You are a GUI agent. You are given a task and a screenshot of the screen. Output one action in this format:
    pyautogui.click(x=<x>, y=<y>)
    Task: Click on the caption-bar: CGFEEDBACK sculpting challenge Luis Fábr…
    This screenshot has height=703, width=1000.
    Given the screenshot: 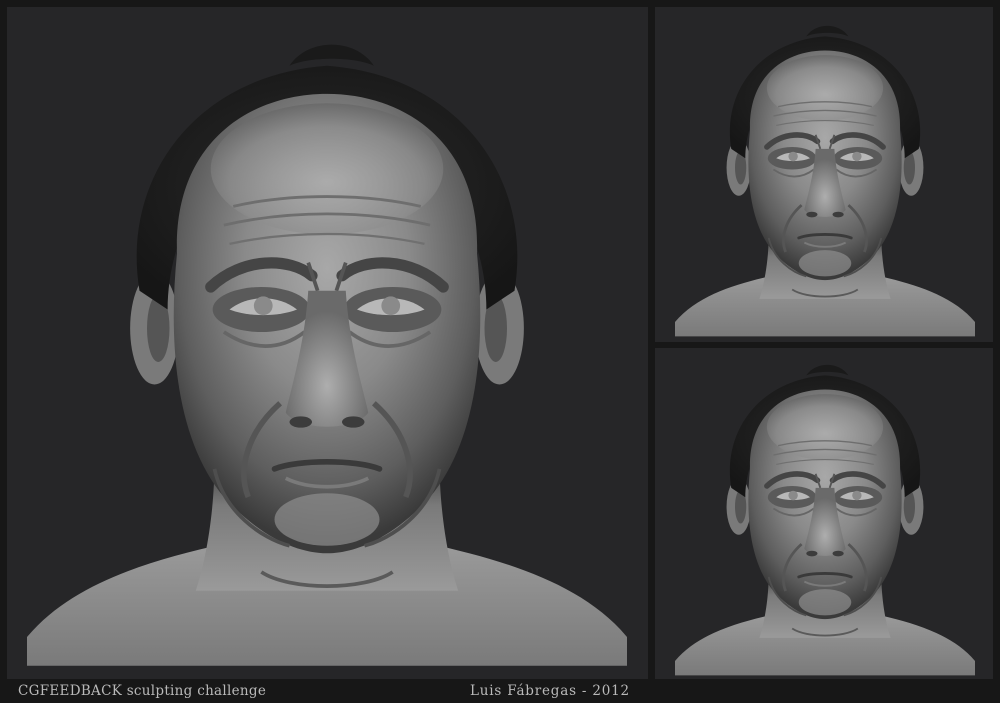 What is the action you would take?
    pyautogui.click(x=500, y=691)
    